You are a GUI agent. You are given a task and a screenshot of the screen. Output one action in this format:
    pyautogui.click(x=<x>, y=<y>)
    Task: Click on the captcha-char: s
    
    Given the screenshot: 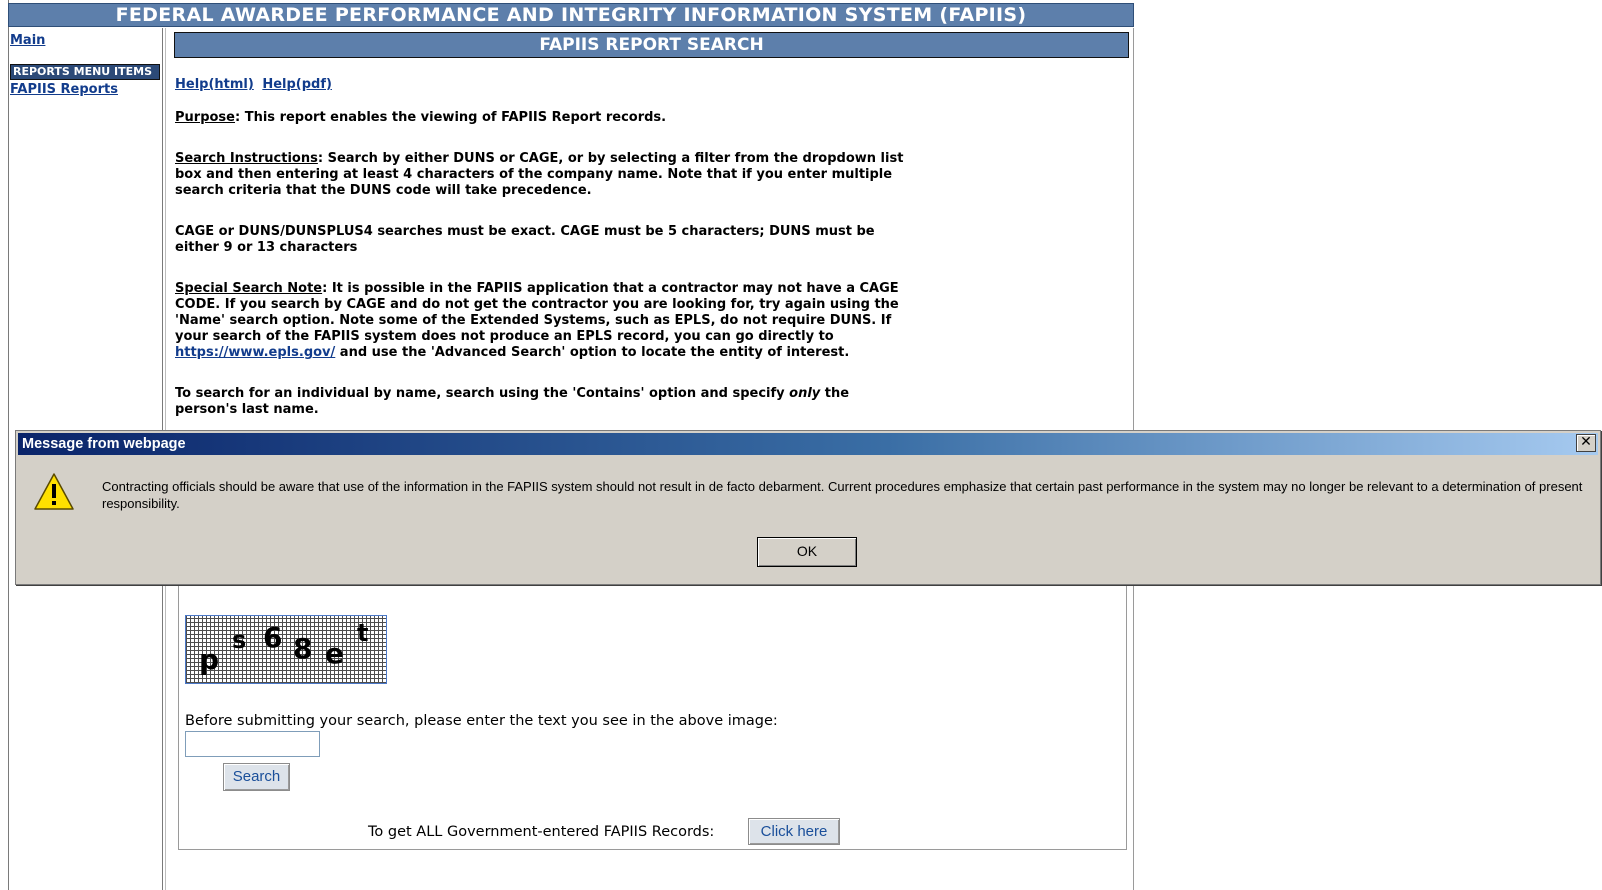 What is the action you would take?
    pyautogui.click(x=239, y=640)
    